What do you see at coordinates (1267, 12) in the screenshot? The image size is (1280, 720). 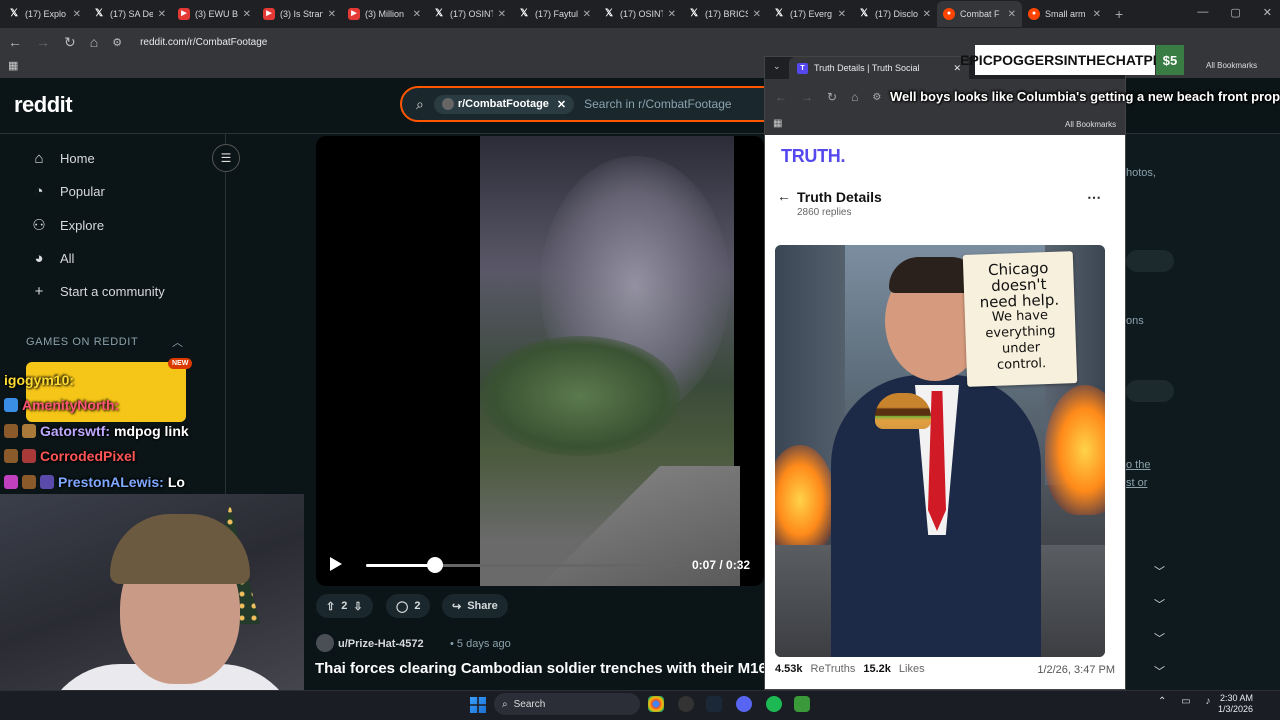 I see `close-window-icon: ✕` at bounding box center [1267, 12].